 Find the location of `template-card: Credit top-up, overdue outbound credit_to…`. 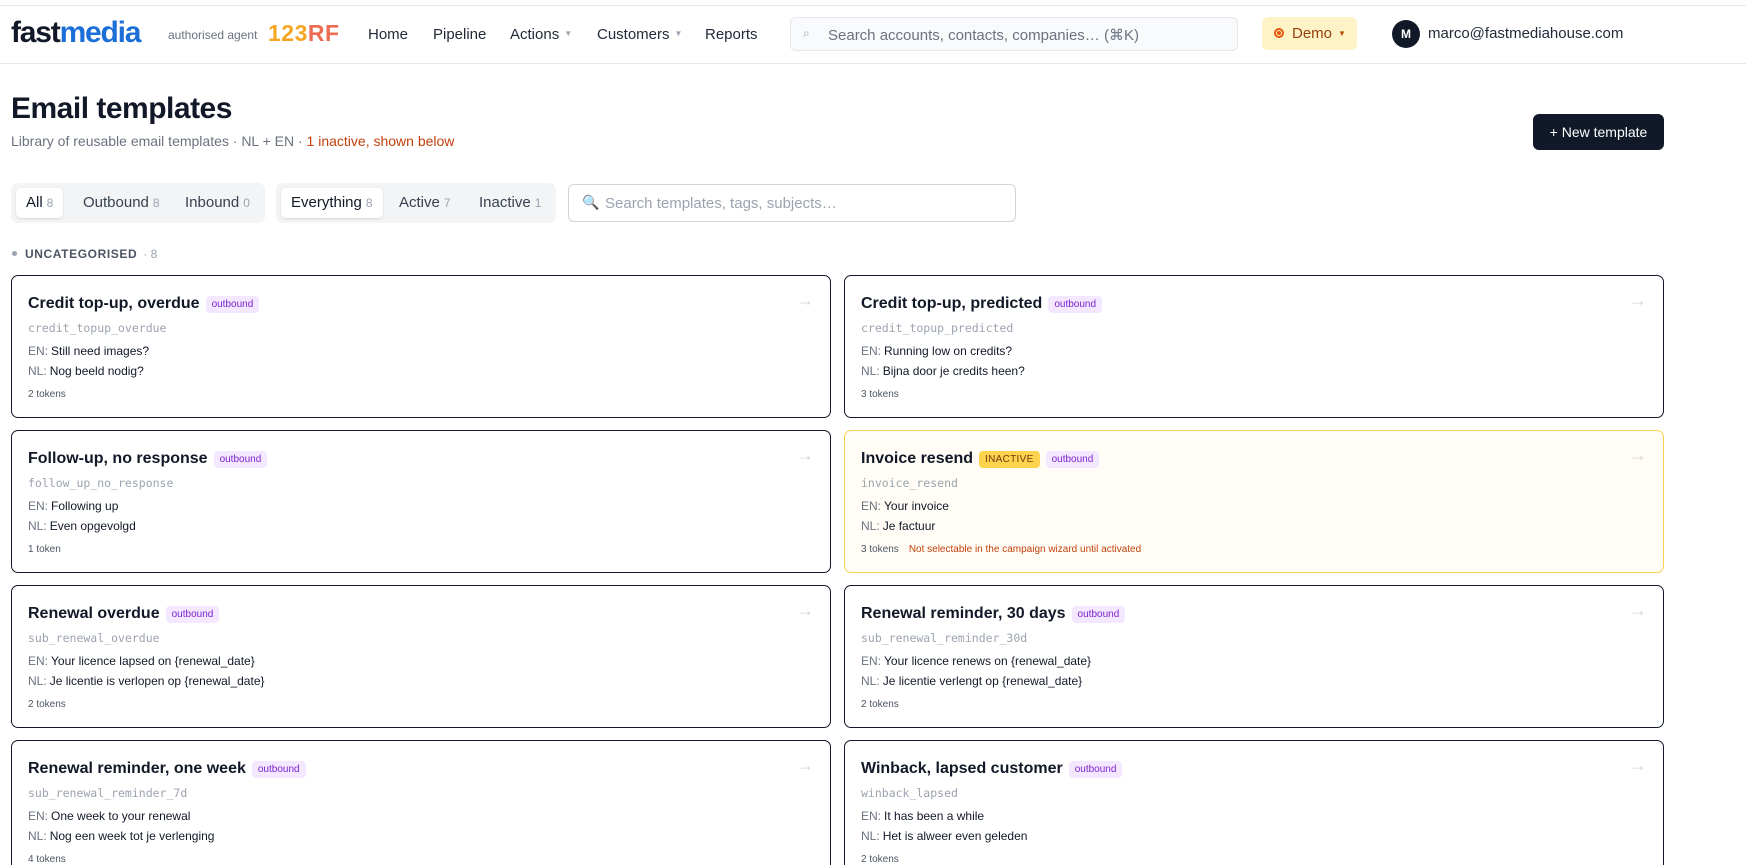

template-card: Credit top-up, overdue outbound credit_to… is located at coordinates (421, 346).